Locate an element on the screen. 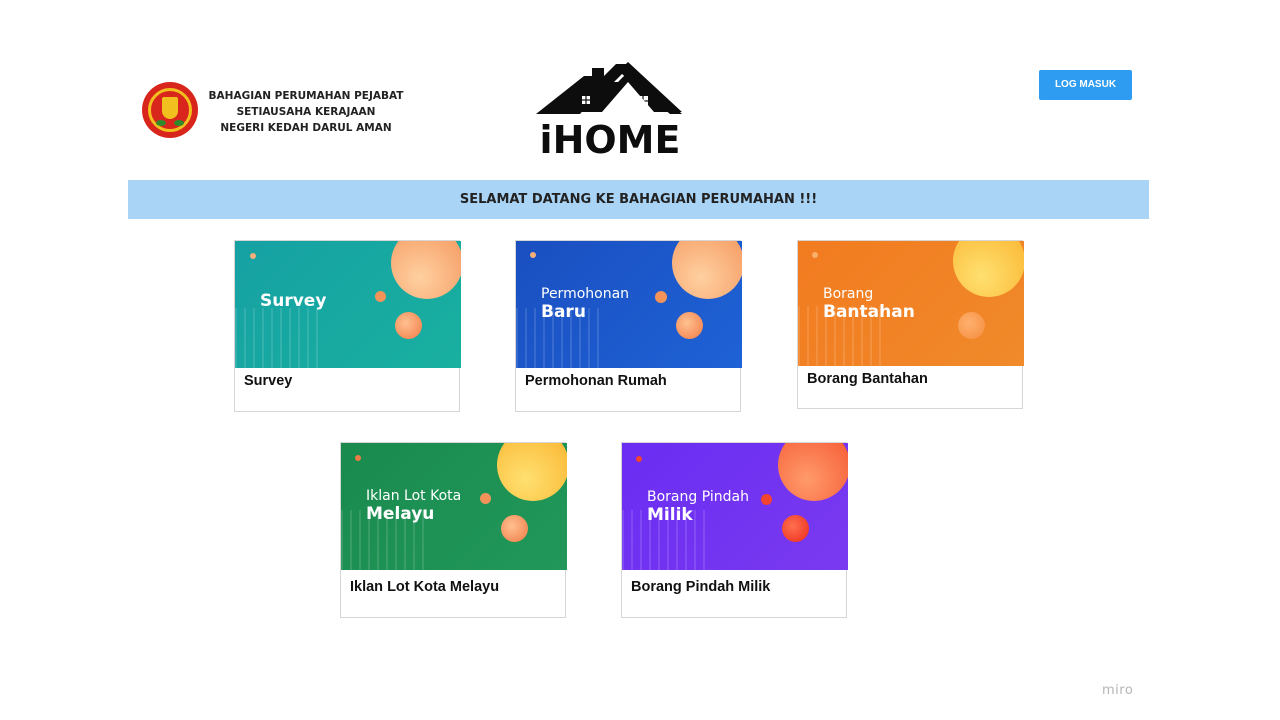 This screenshot has width=1280, height=720. org-name-line1: BAHAGIAN PERUMAHAN PEJABAT is located at coordinates (306, 96).